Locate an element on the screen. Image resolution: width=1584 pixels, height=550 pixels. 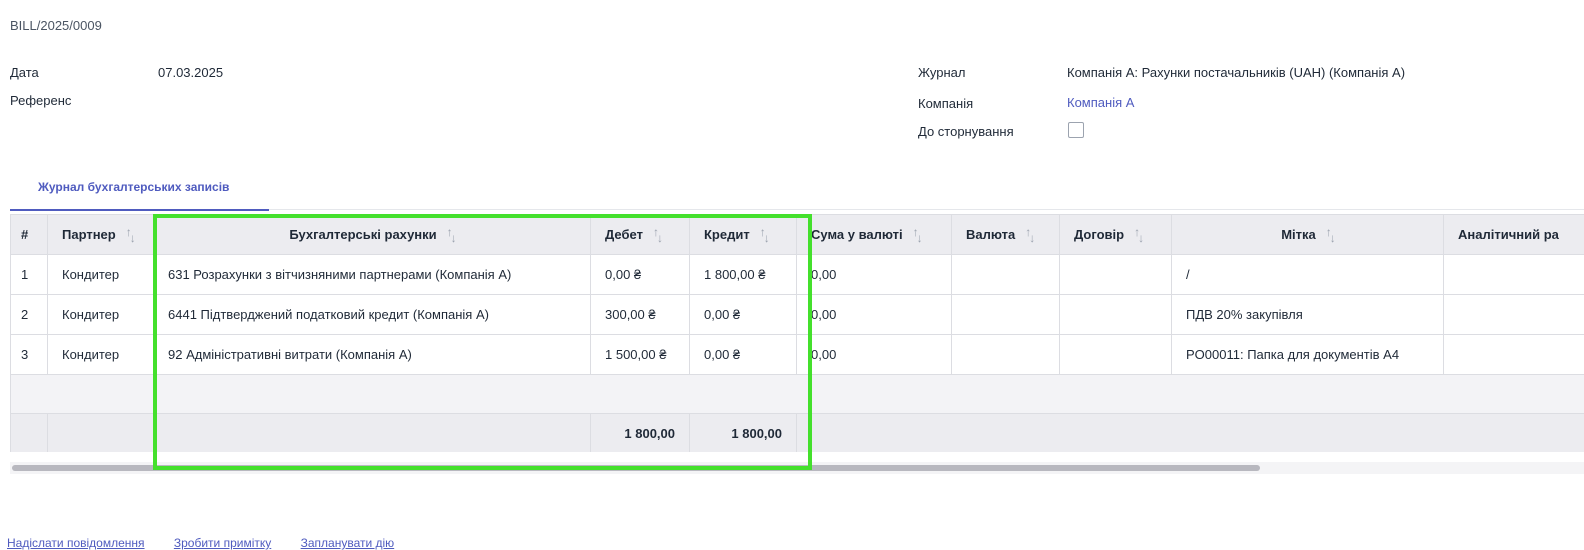
horizontal-scrollbar-thumb is located at coordinates (636, 468).